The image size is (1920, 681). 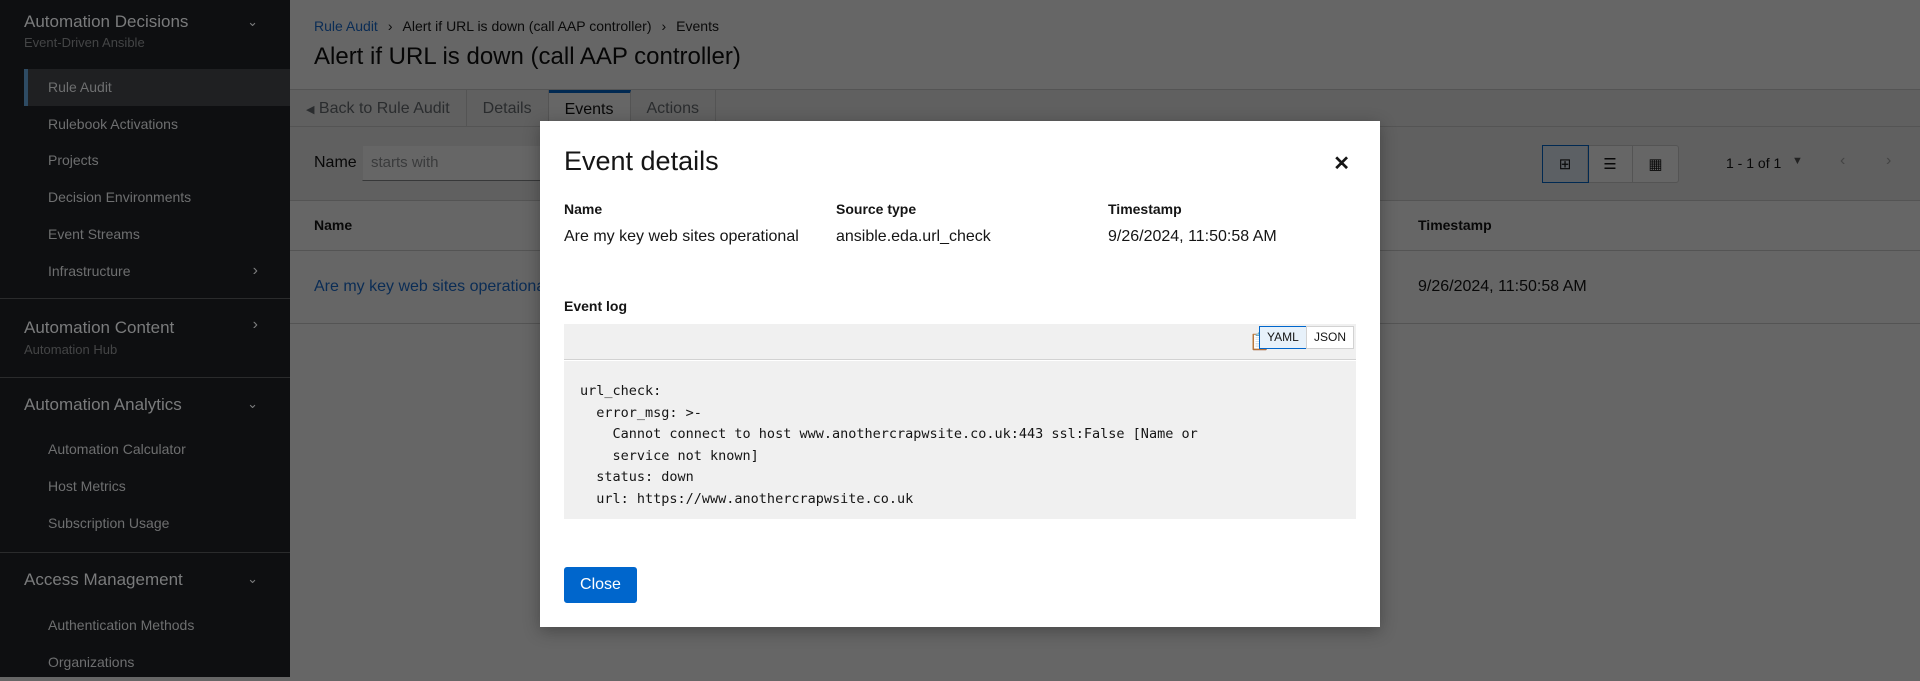 I want to click on nav-group-subtitle: Event-Driven Ansible, so click(x=84, y=42).